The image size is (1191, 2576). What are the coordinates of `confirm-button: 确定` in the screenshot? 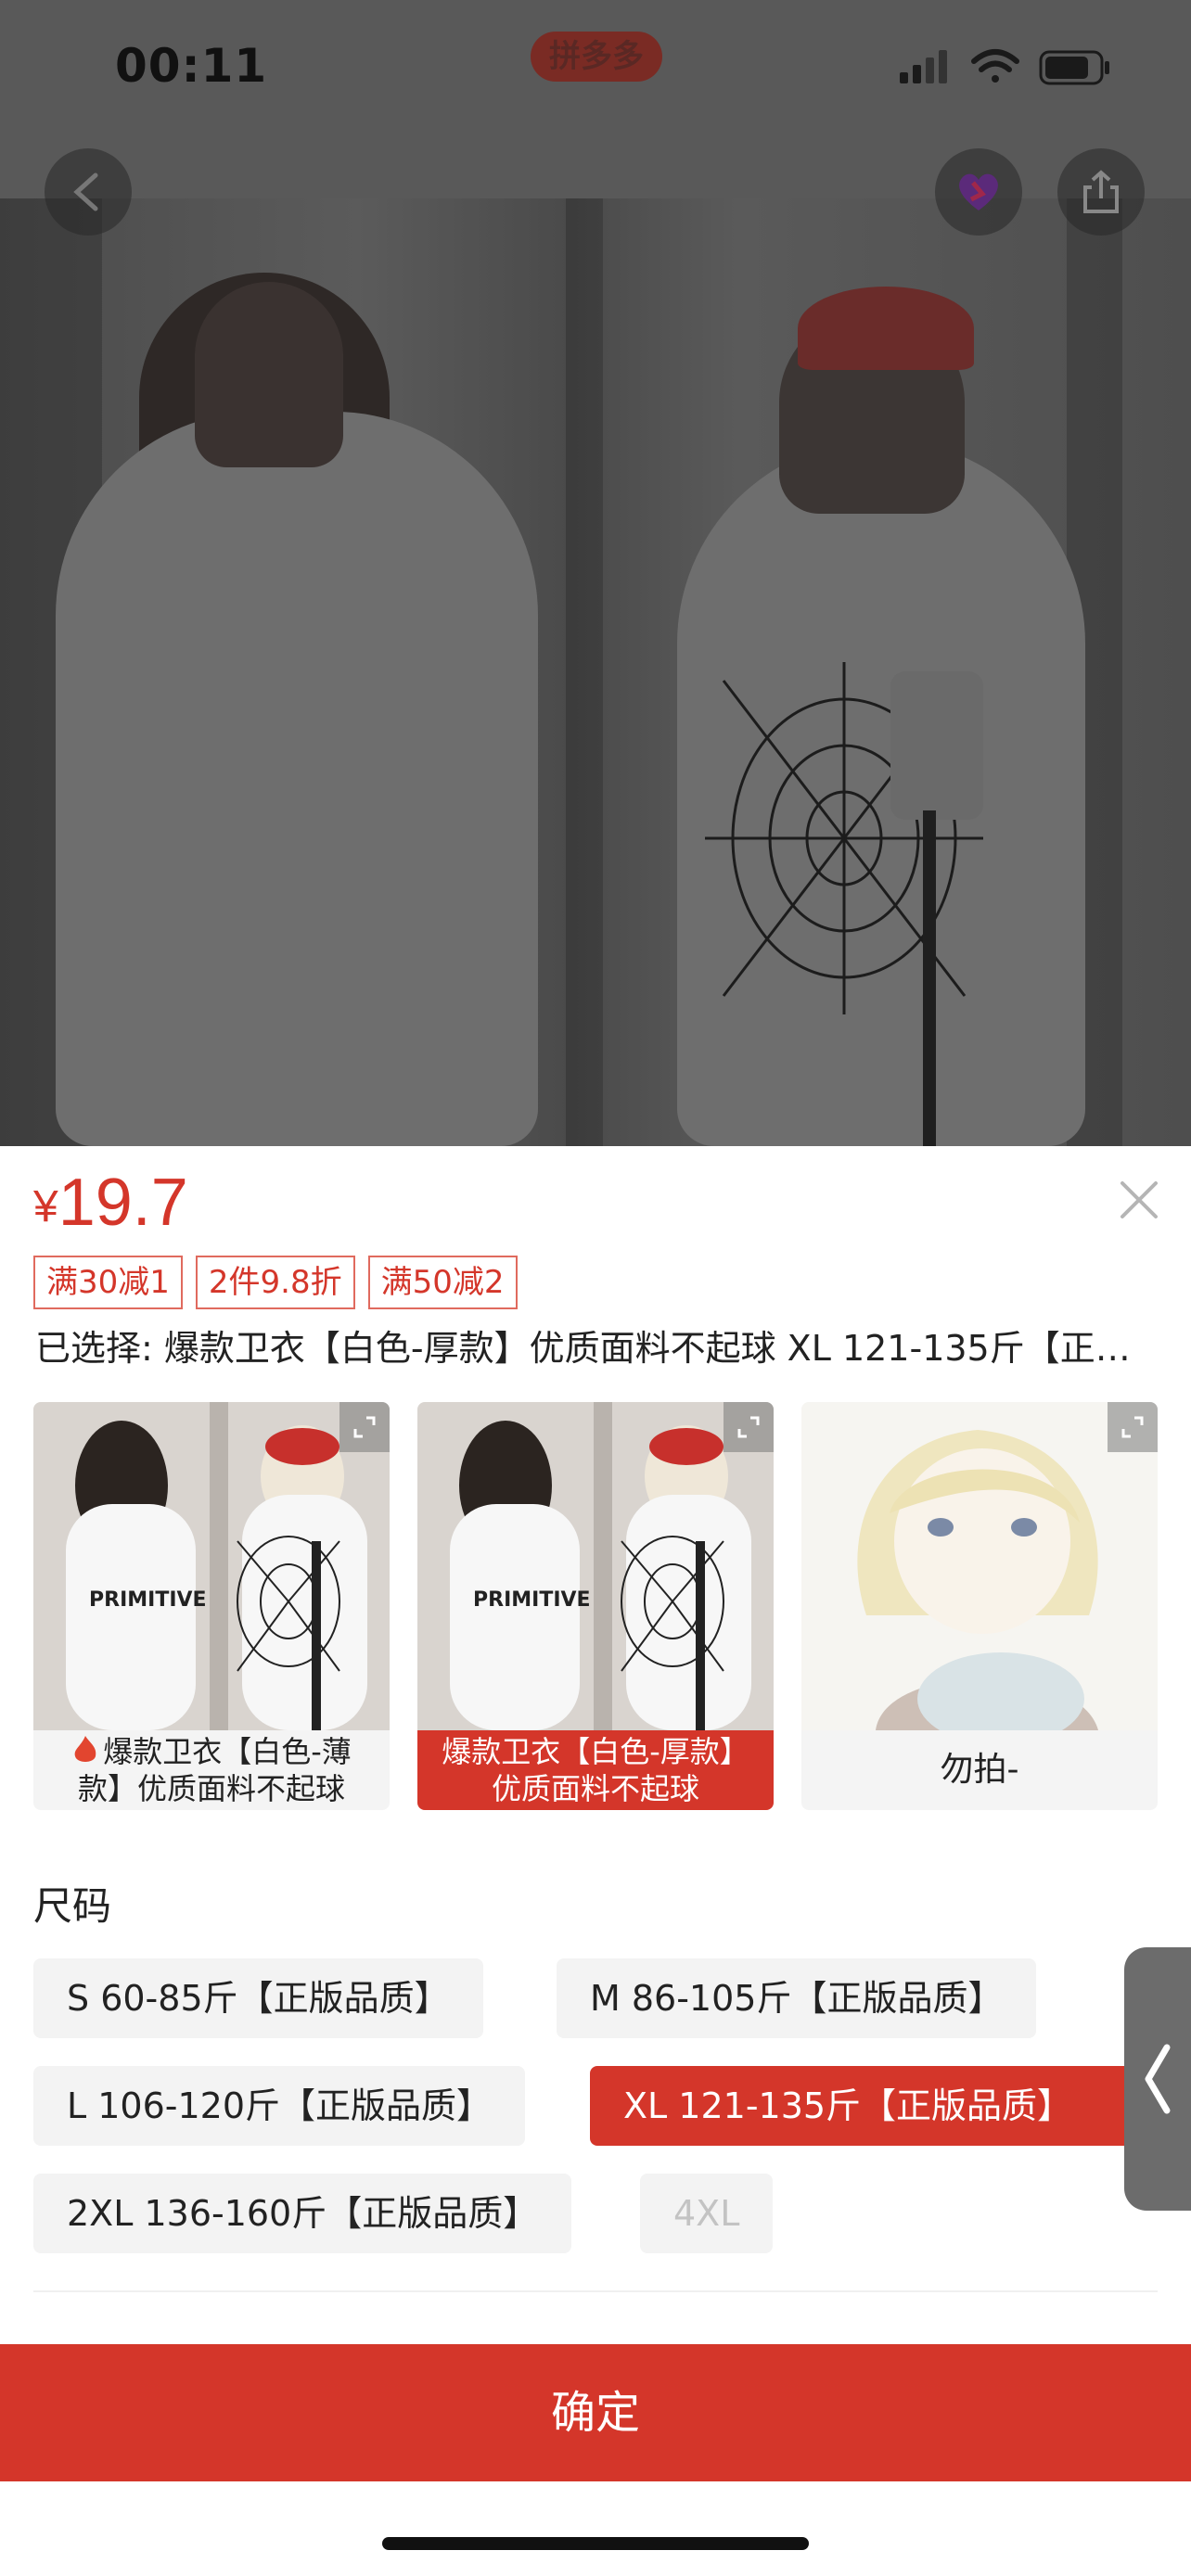 It's located at (595, 2412).